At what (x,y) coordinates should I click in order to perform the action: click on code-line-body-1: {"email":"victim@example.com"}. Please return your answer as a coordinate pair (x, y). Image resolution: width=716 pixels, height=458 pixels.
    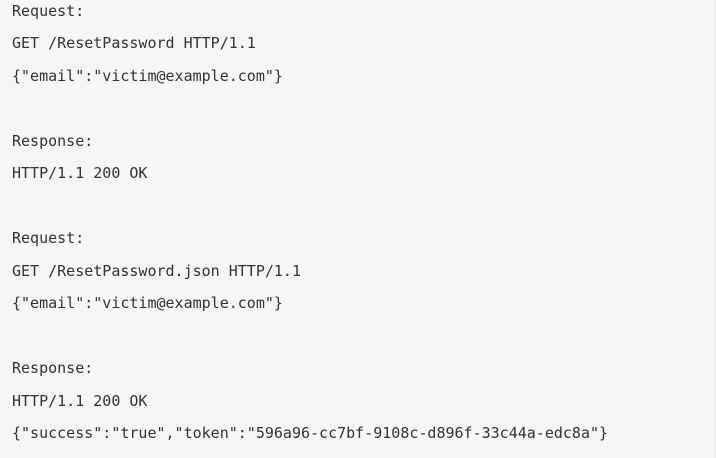
    Looking at the image, I should click on (147, 76).